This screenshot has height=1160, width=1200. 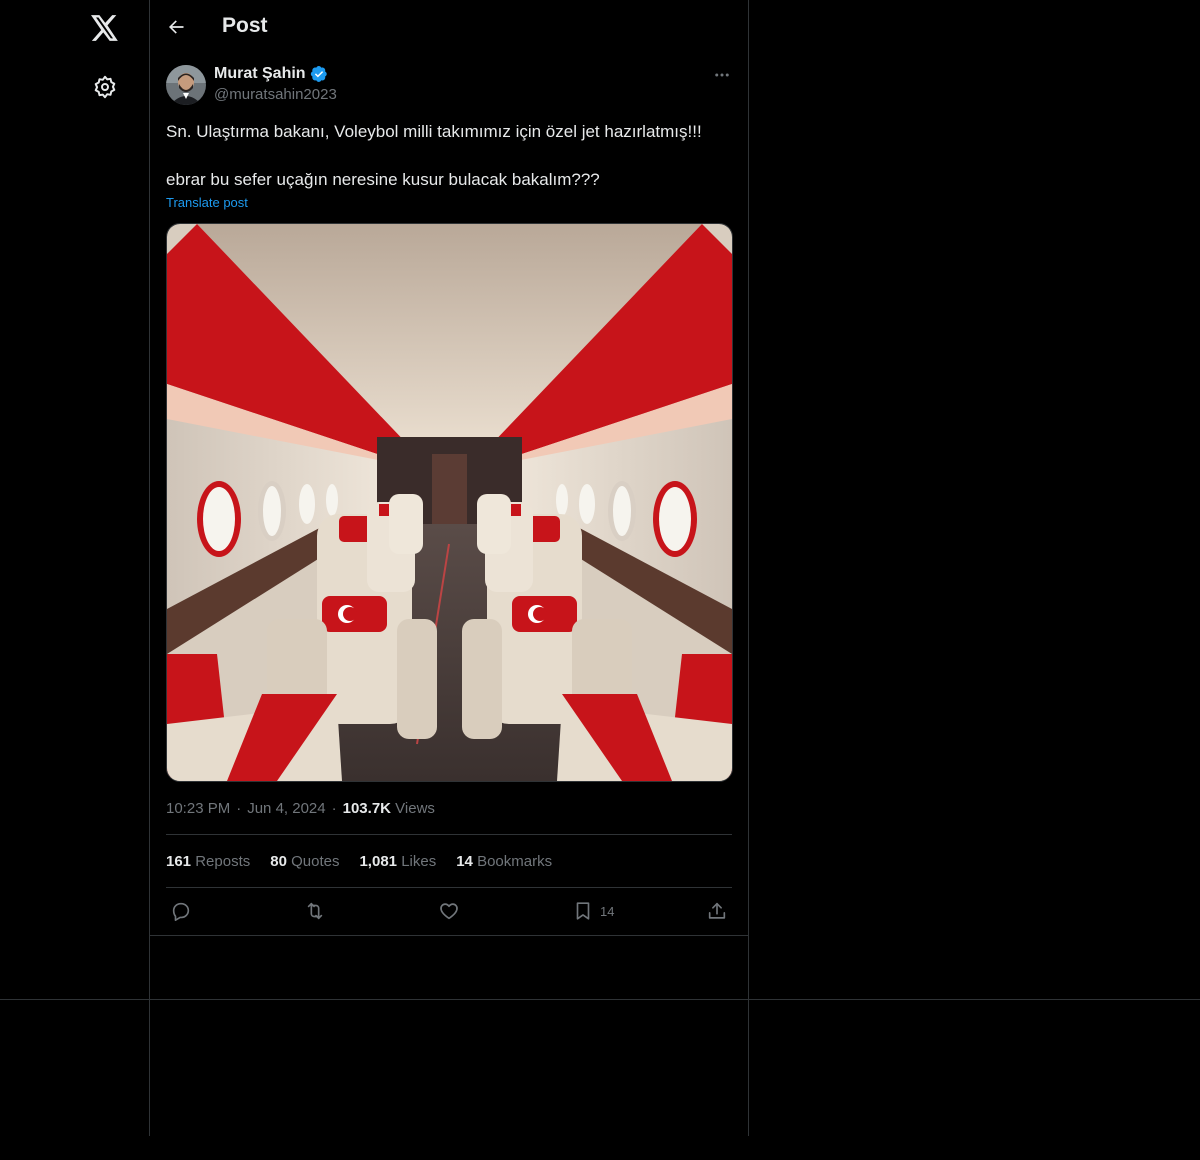 What do you see at coordinates (223, 861) in the screenshot?
I see `reposts-label: Reposts` at bounding box center [223, 861].